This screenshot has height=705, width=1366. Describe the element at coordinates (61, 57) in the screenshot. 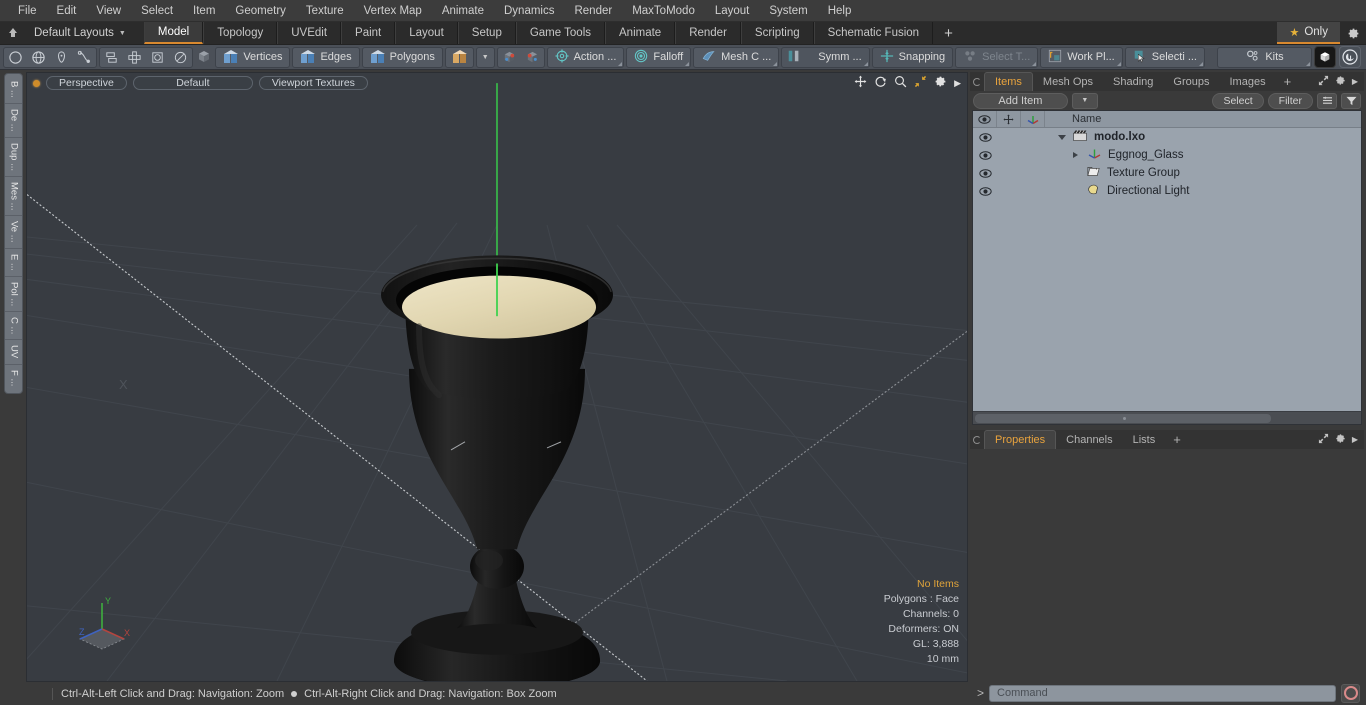

I see `pen-icon` at that location.